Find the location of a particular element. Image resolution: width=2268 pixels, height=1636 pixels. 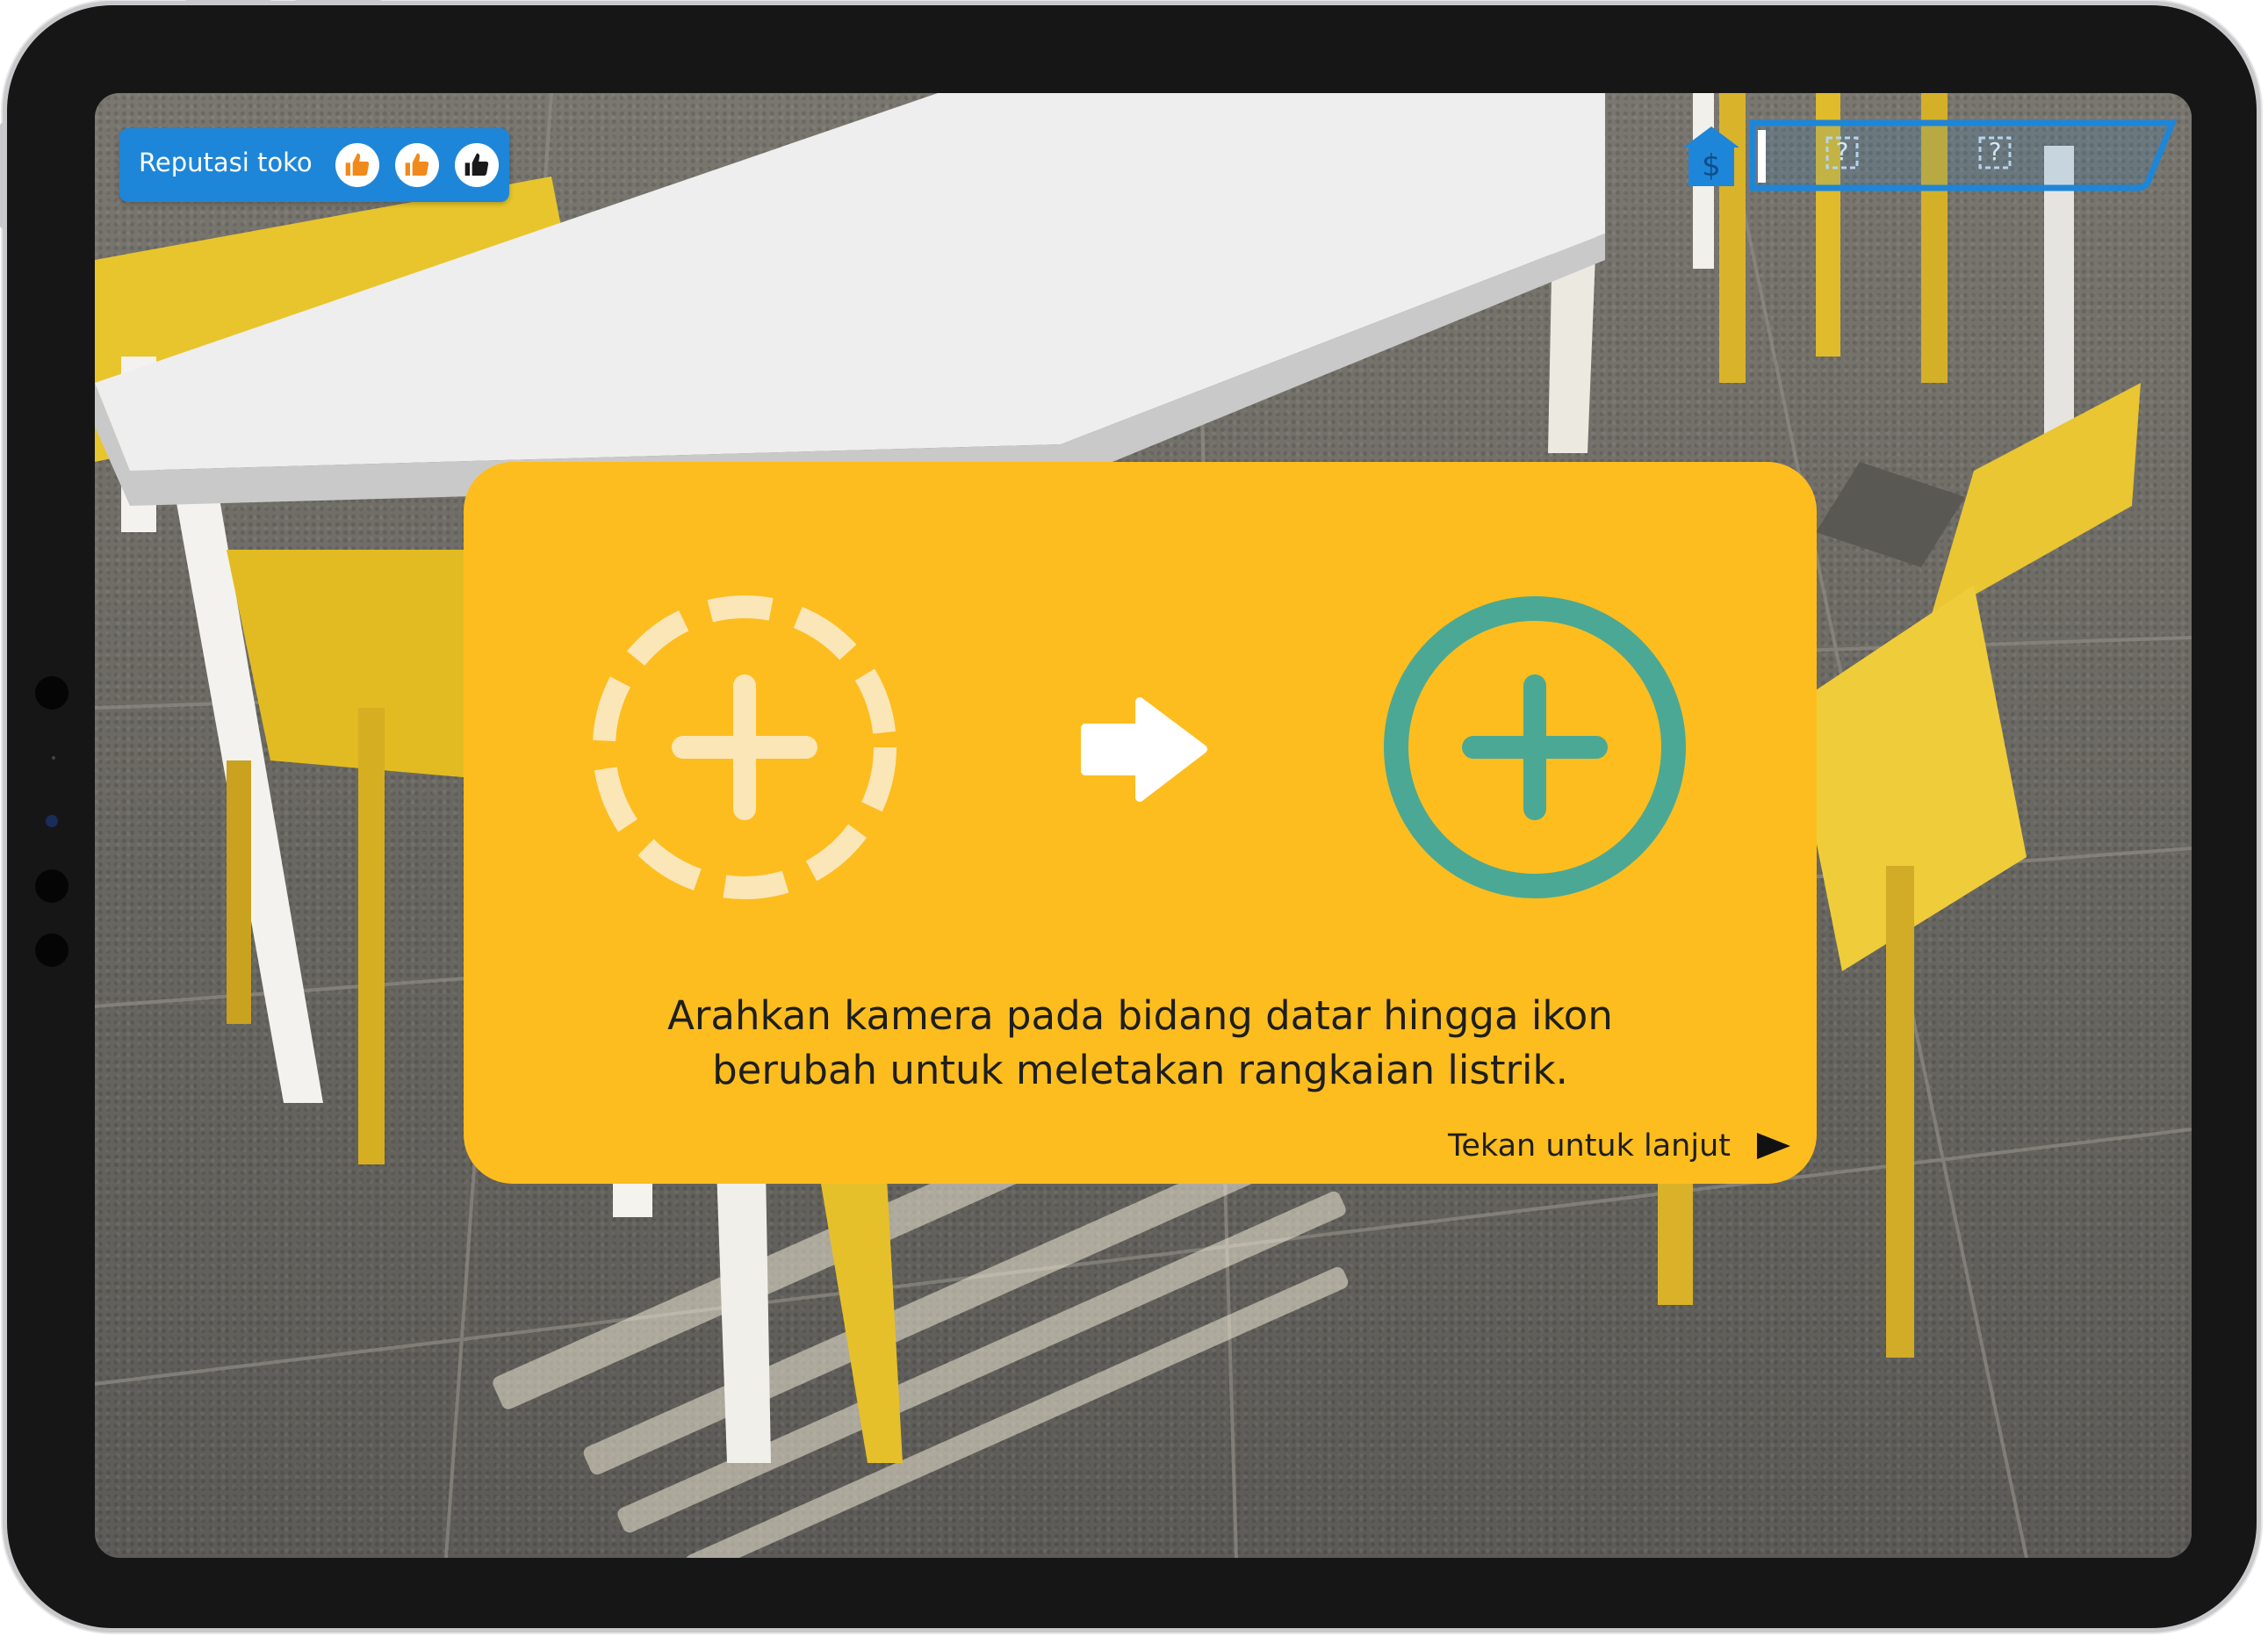

bank-icon: $ is located at coordinates (1711, 156).